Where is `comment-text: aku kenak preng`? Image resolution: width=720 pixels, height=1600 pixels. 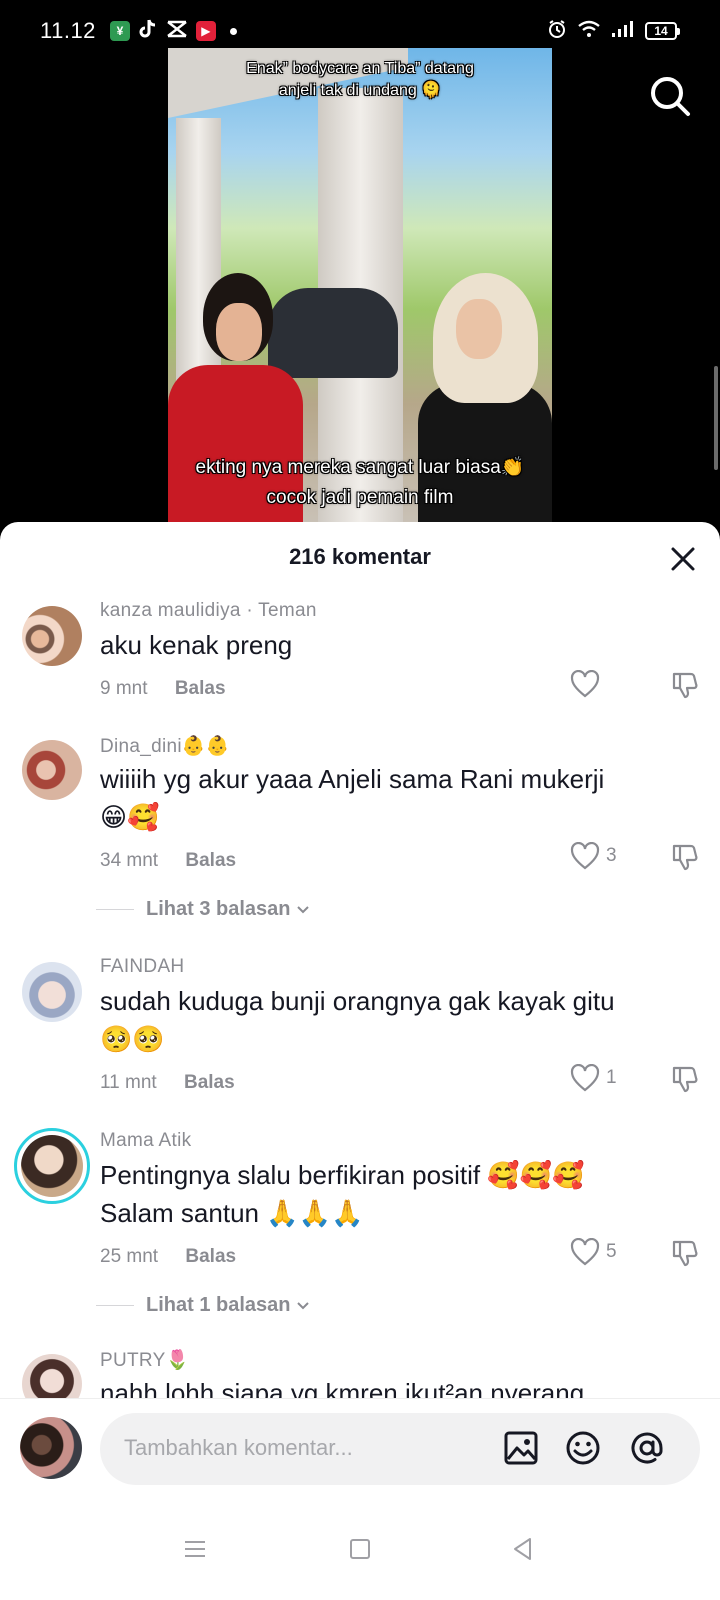 comment-text: aku kenak preng is located at coordinates (196, 645).